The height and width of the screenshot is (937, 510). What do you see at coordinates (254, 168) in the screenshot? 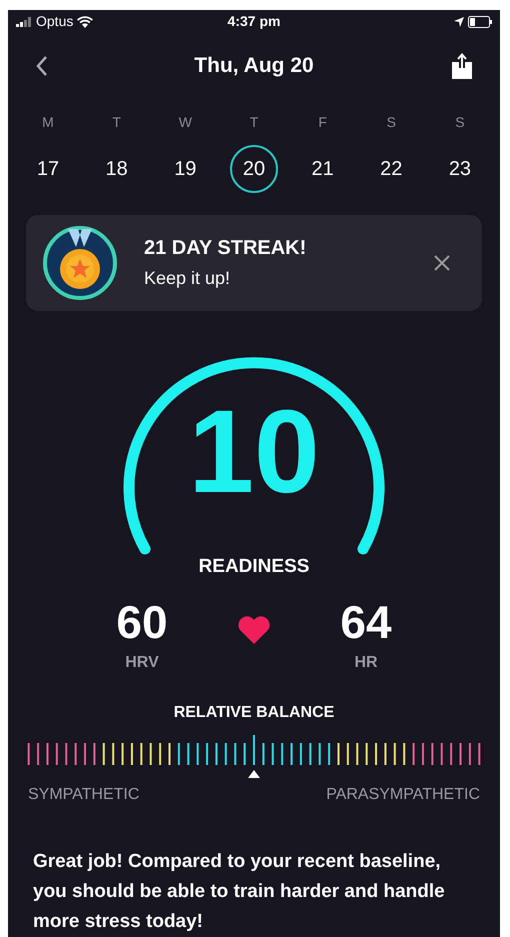
I see `day-button: 20` at bounding box center [254, 168].